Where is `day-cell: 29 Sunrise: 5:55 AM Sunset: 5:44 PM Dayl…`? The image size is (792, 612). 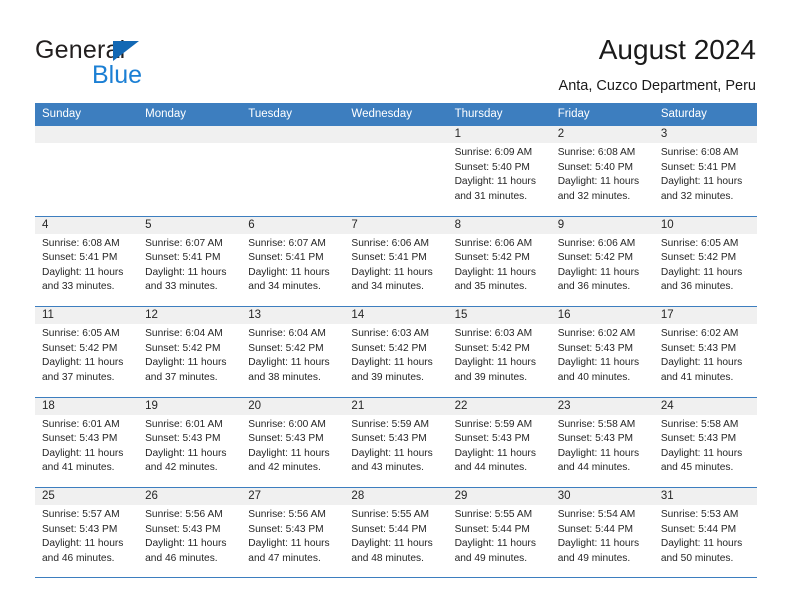
day-cell: 29 Sunrise: 5:55 AM Sunset: 5:44 PM Dayl… is located at coordinates (499, 532).